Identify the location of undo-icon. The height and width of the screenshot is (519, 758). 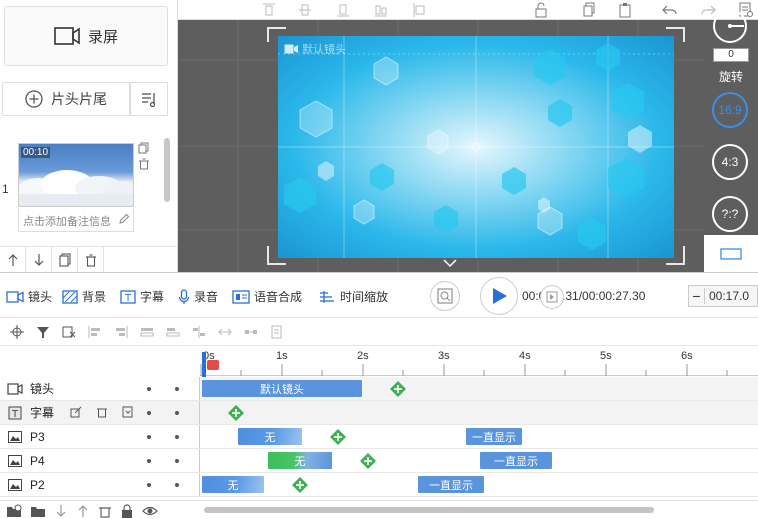
(670, 10).